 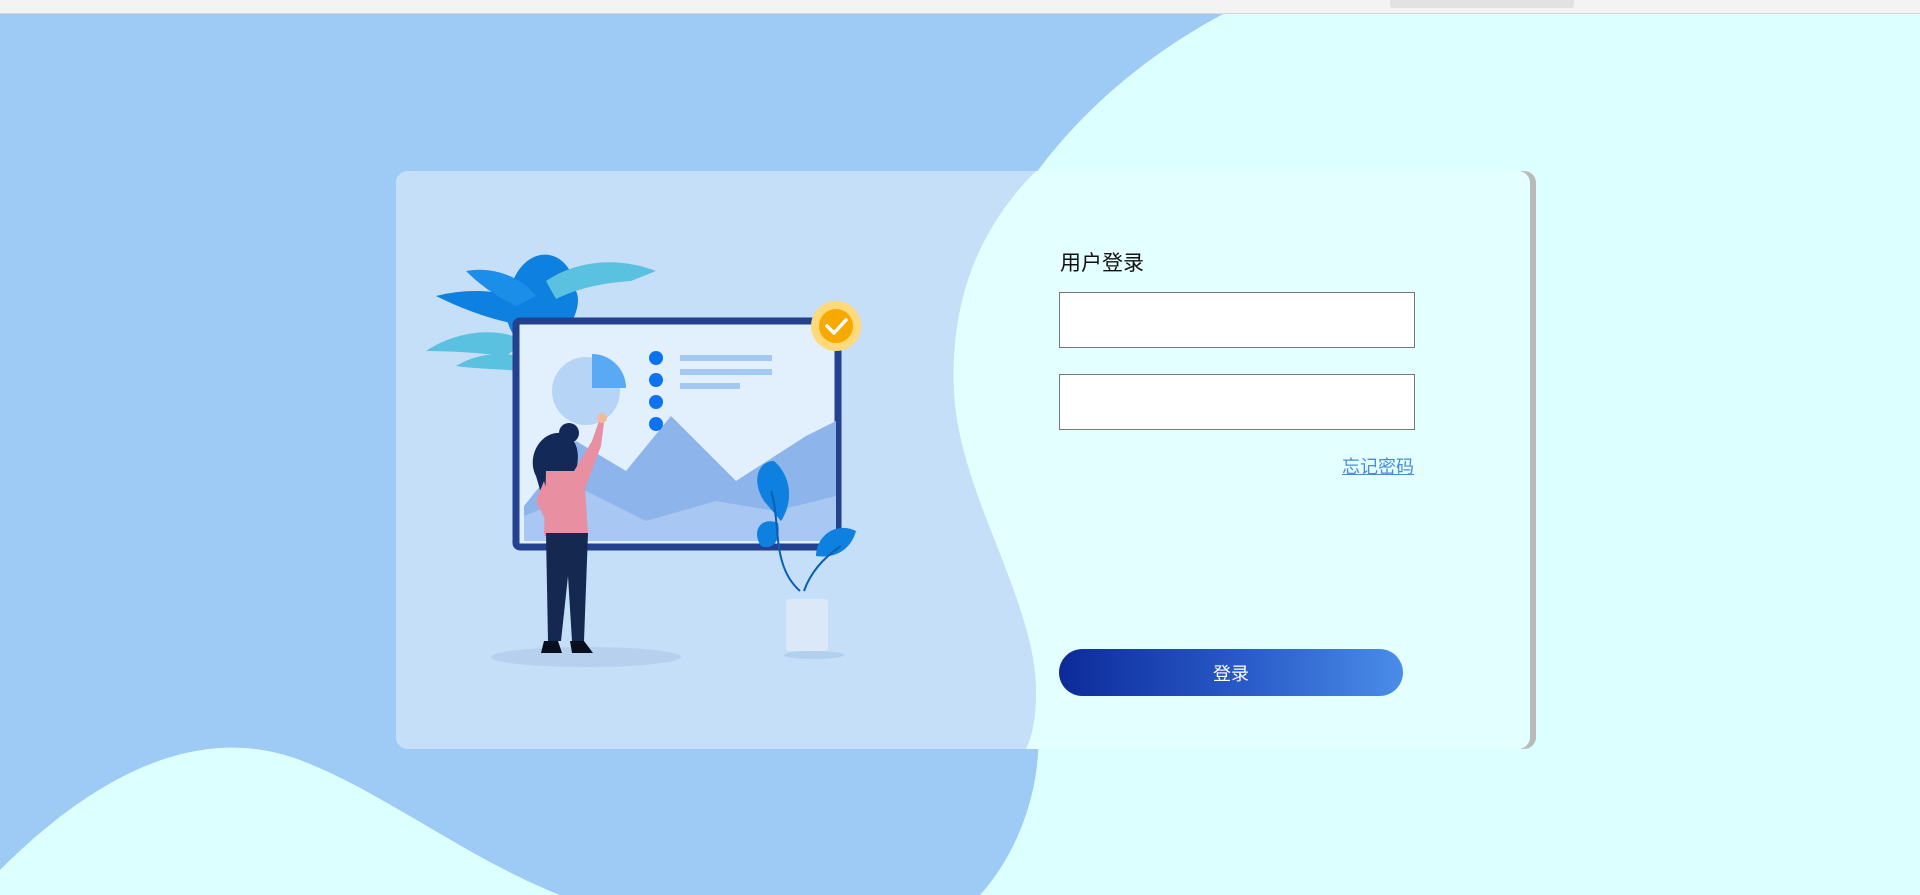 I want to click on browser-tab-remnant, so click(x=1482, y=4).